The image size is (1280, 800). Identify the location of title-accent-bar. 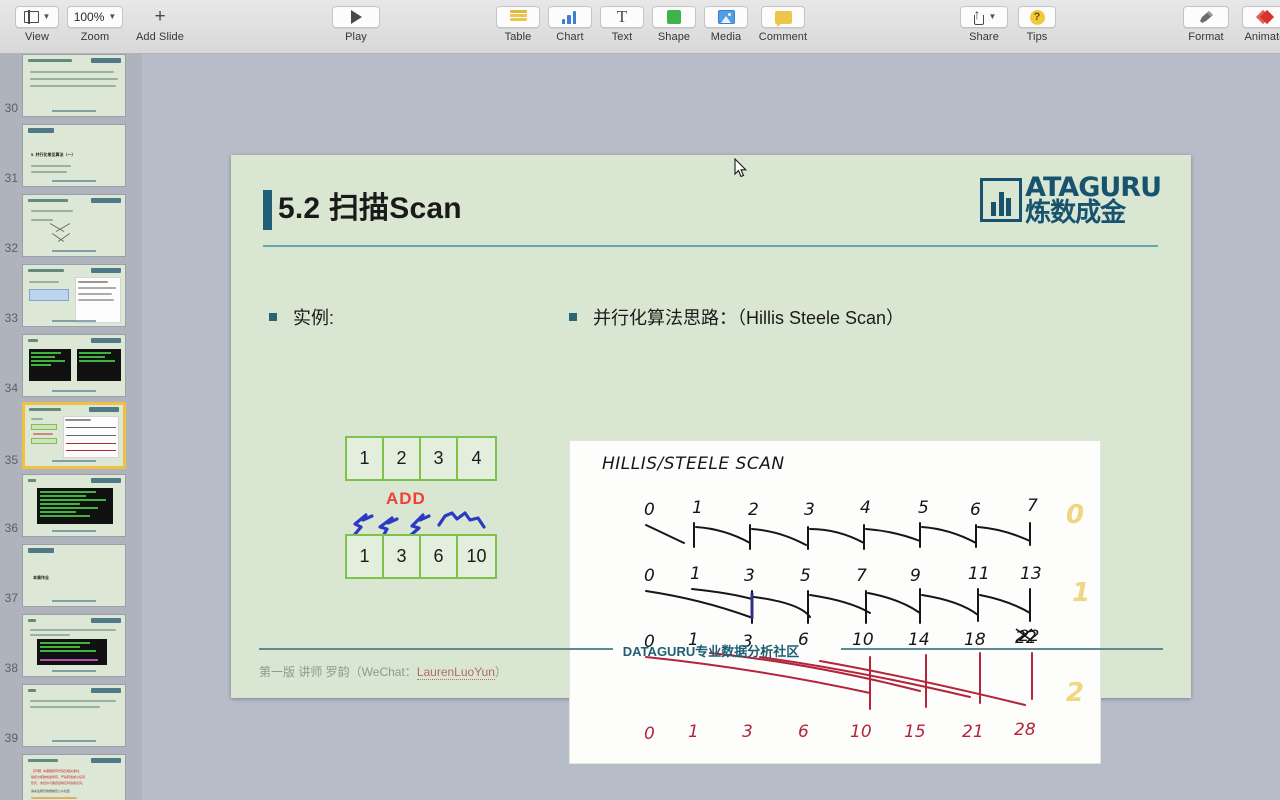
(267, 210).